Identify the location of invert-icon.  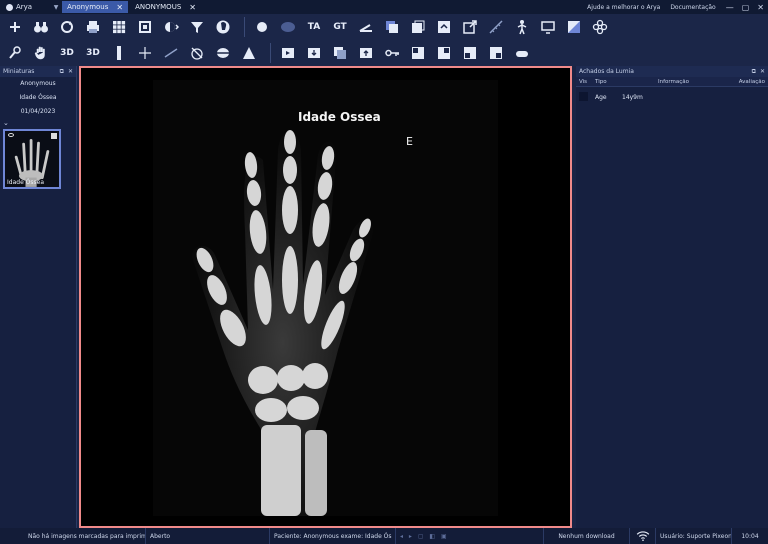
(574, 27).